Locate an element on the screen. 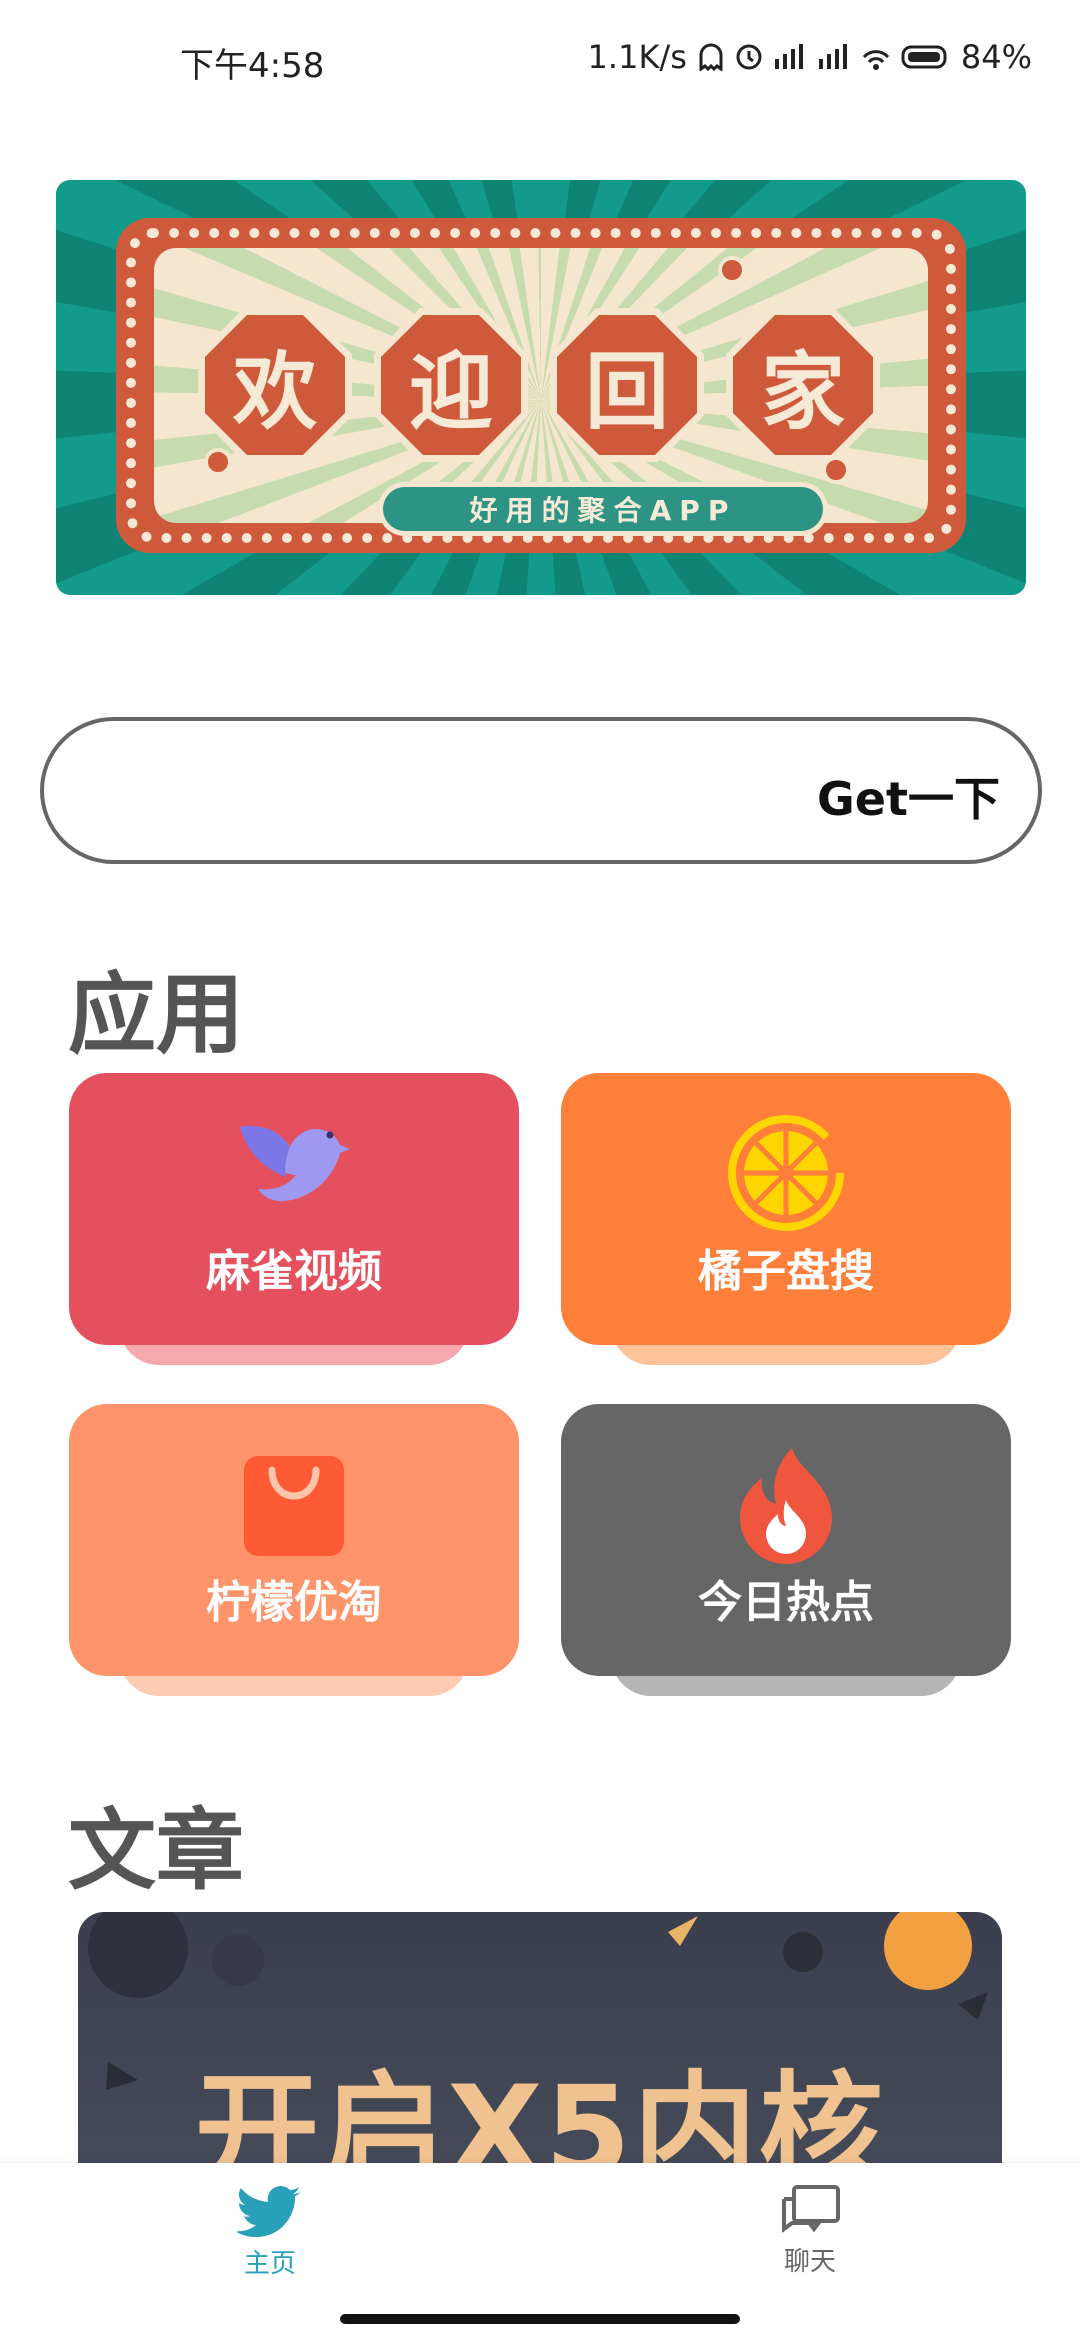 This screenshot has height=2340, width=1080. article-card-title: 开启X5内核 is located at coordinates (540, 2116).